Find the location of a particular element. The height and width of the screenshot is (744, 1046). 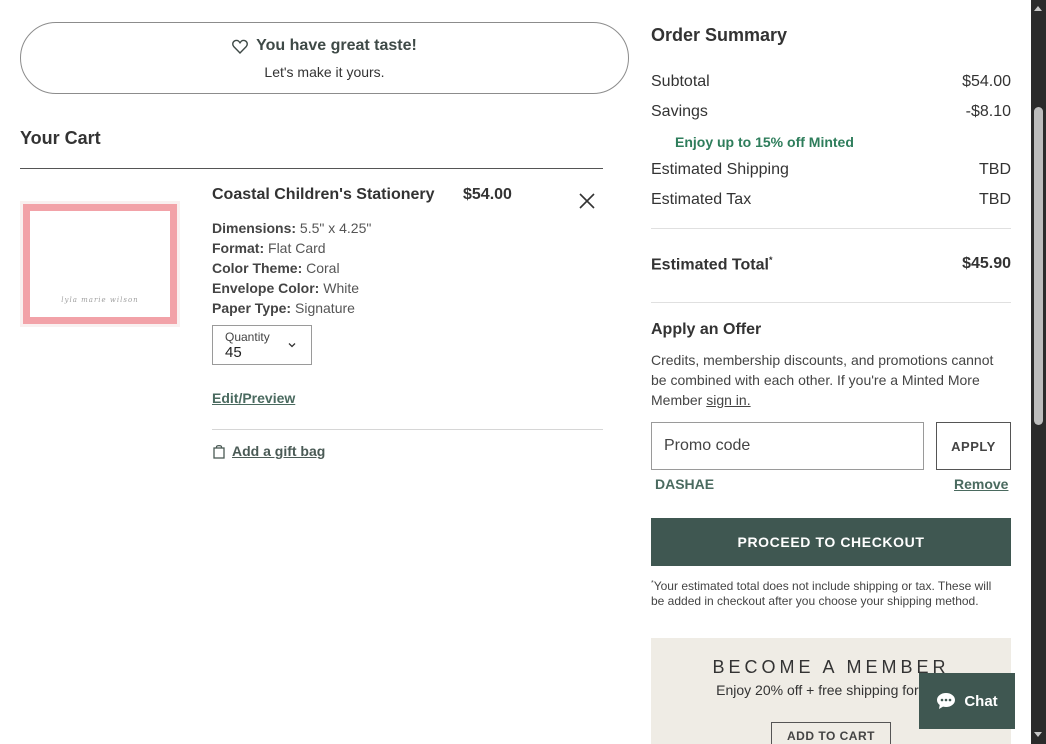

scrollbar-thumb is located at coordinates (1038, 266).